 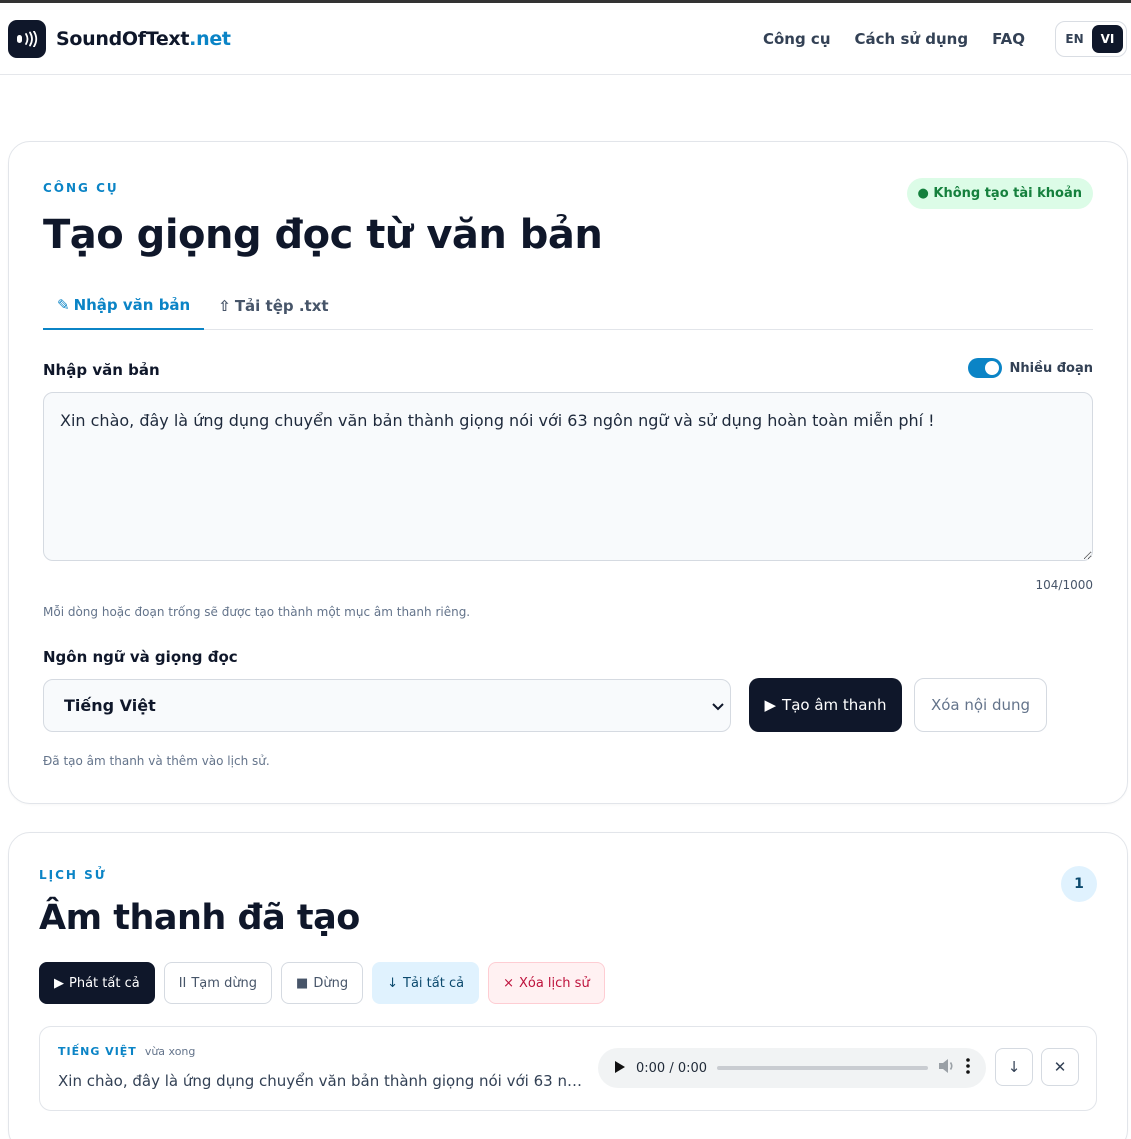 I want to click on logo: SoundOfText.net, so click(x=119, y=38).